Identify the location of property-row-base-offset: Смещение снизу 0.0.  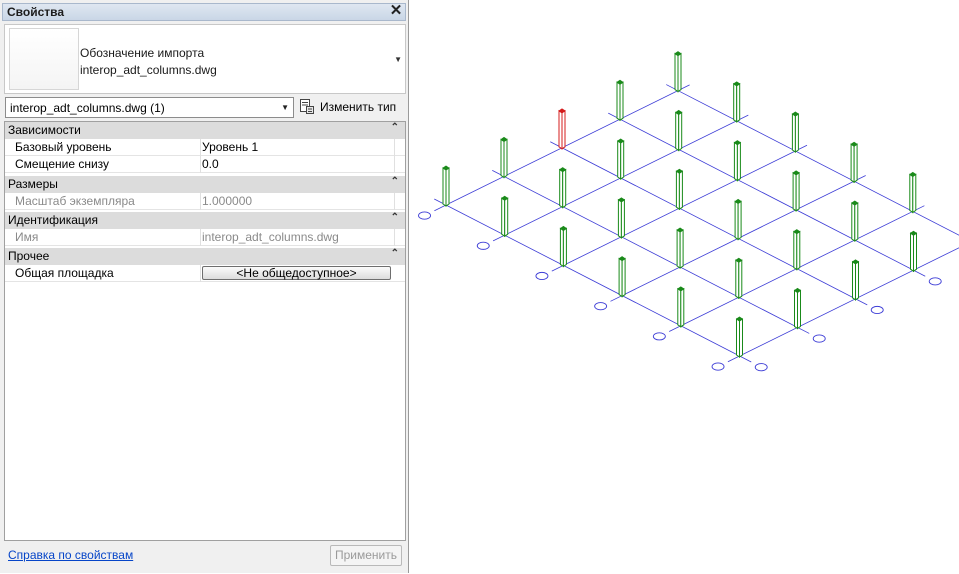
(205, 164).